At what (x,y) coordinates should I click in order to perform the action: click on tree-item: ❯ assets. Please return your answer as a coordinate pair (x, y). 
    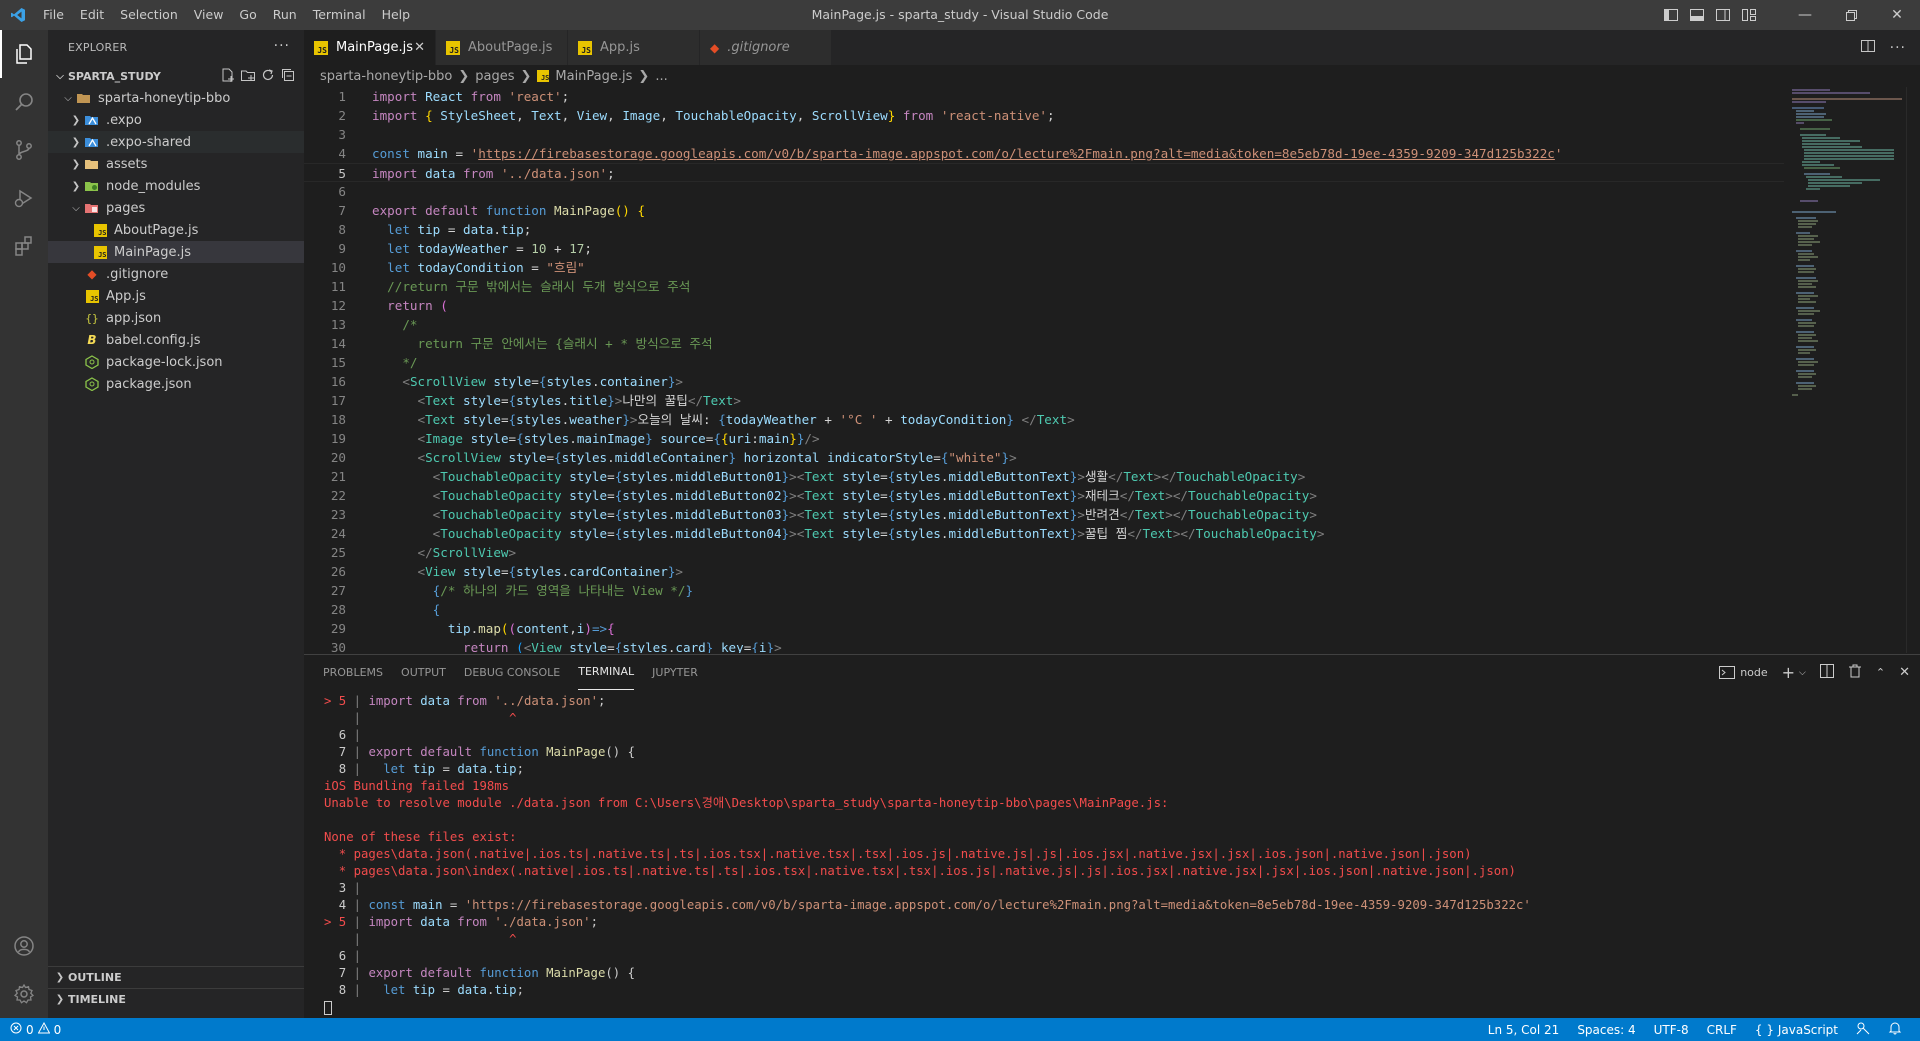
    Looking at the image, I should click on (176, 164).